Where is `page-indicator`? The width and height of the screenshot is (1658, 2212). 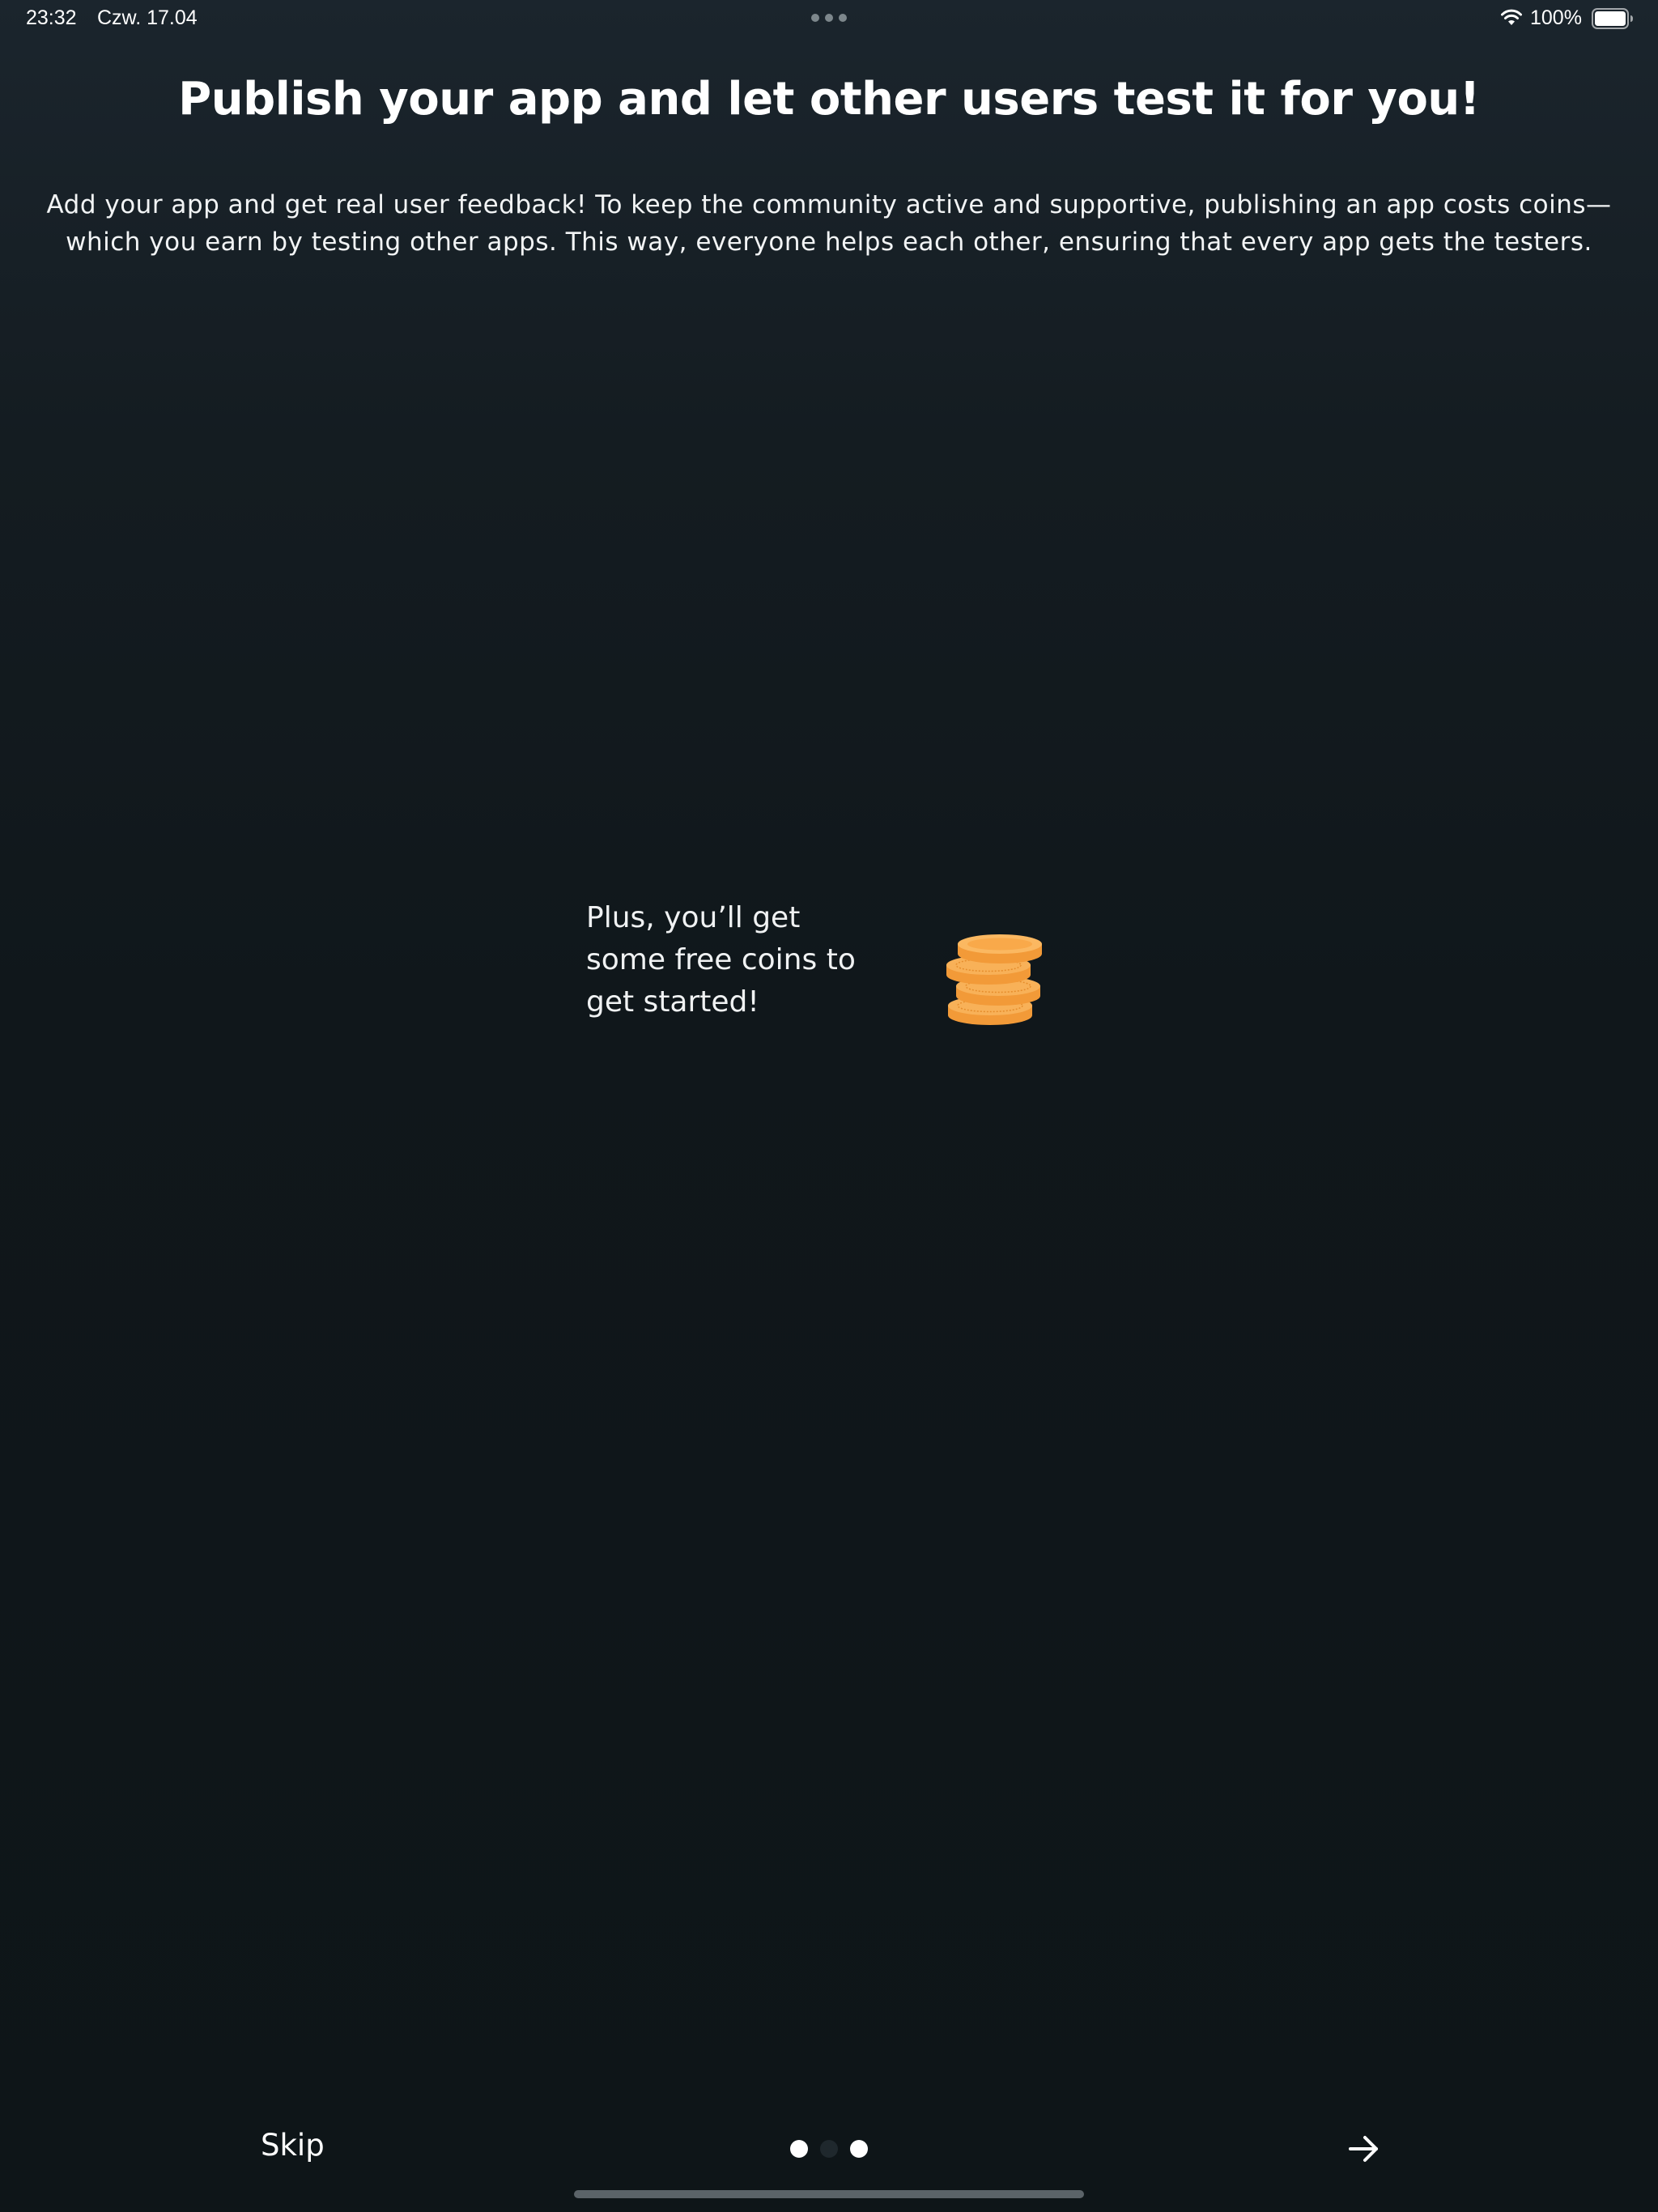 page-indicator is located at coordinates (829, 2149).